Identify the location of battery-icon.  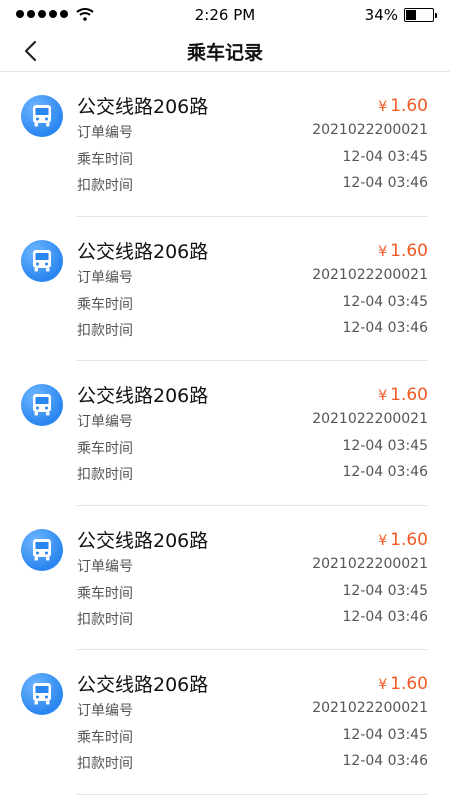
(420, 15).